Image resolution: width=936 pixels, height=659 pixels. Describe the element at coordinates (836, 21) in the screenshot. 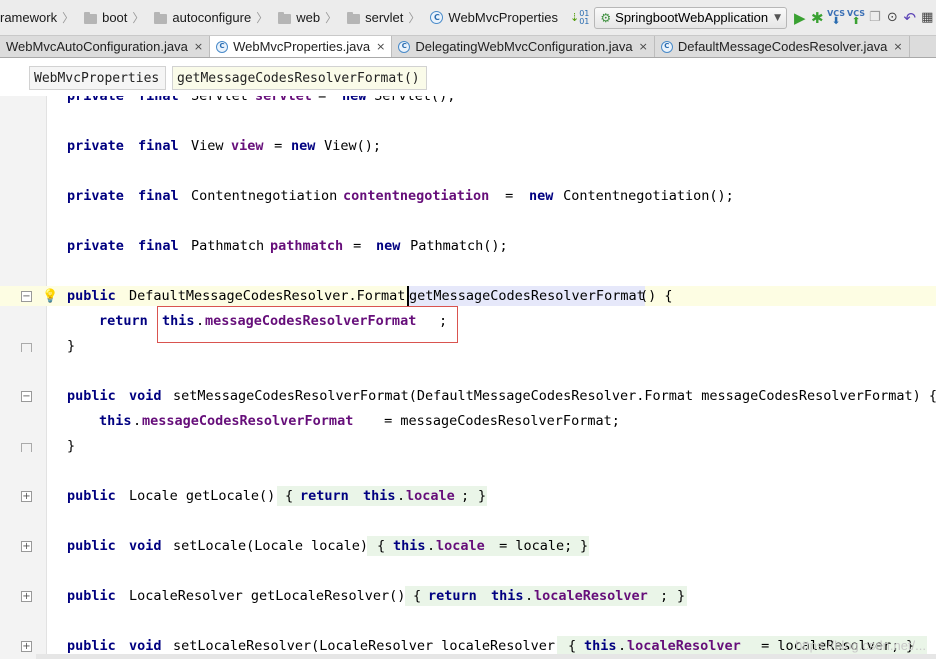

I see `arrow-down-icon: ⬇` at that location.